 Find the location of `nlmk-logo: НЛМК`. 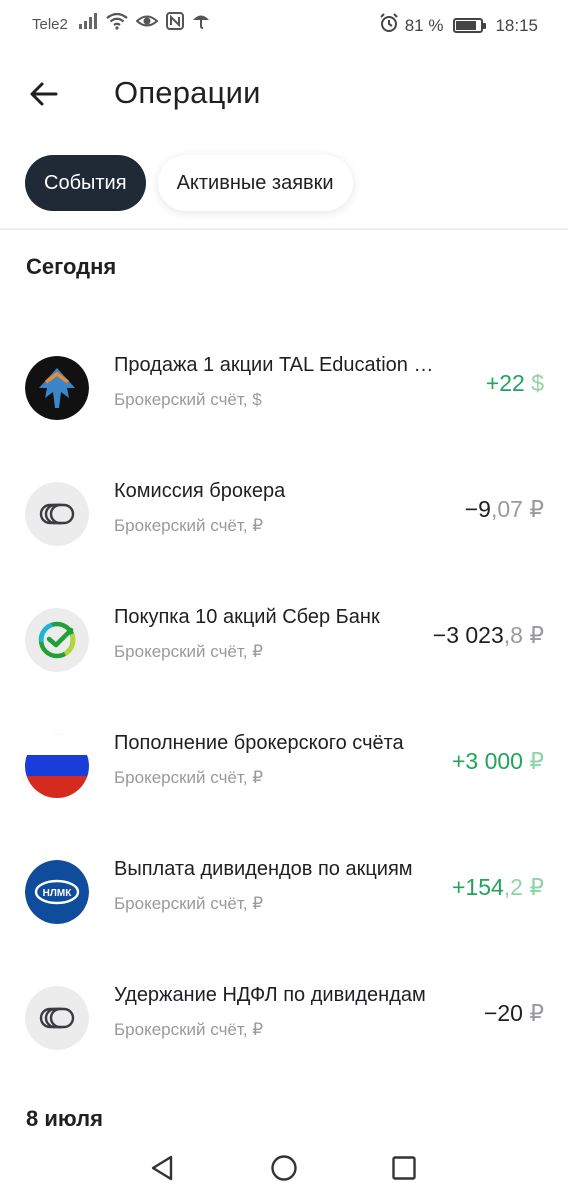

nlmk-logo: НЛМК is located at coordinates (57, 892).